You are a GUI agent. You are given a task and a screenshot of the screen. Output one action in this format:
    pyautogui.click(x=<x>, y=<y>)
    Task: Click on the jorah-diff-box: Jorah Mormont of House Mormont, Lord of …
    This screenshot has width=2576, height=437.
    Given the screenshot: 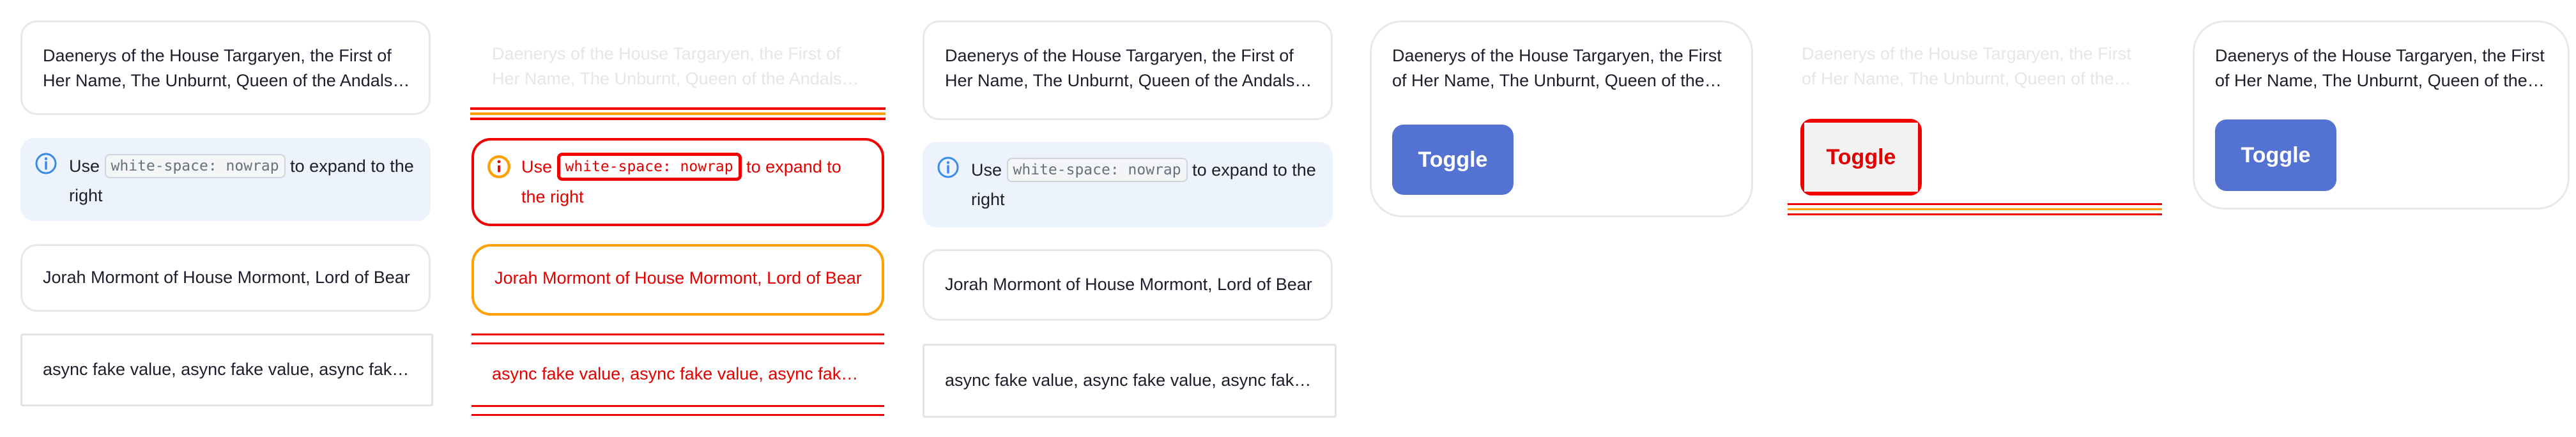 What is the action you would take?
    pyautogui.click(x=677, y=280)
    